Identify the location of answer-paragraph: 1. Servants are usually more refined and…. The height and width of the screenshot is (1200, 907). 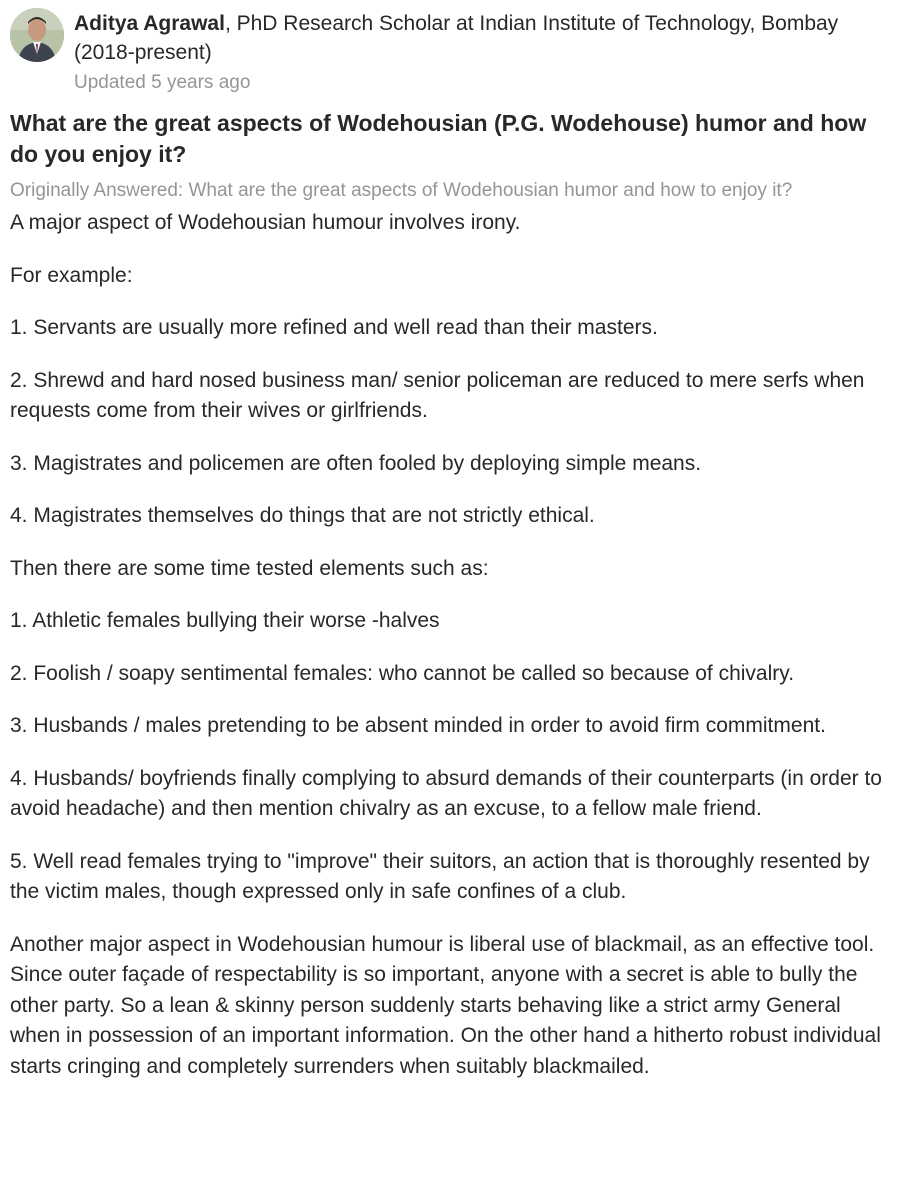
(334, 327).